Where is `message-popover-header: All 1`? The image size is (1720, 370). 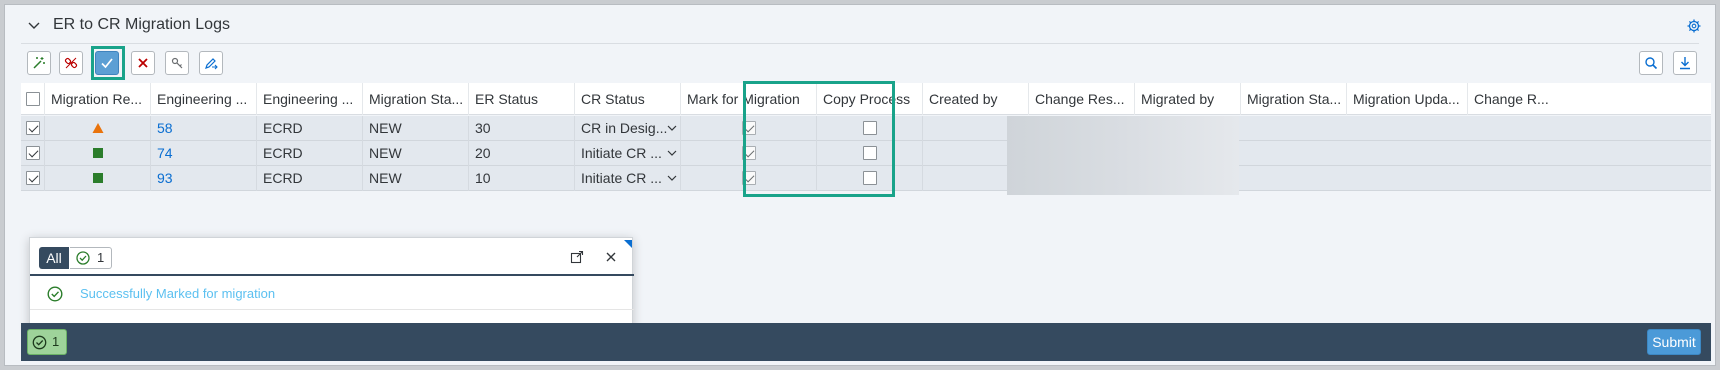 message-popover-header: All 1 is located at coordinates (332, 257).